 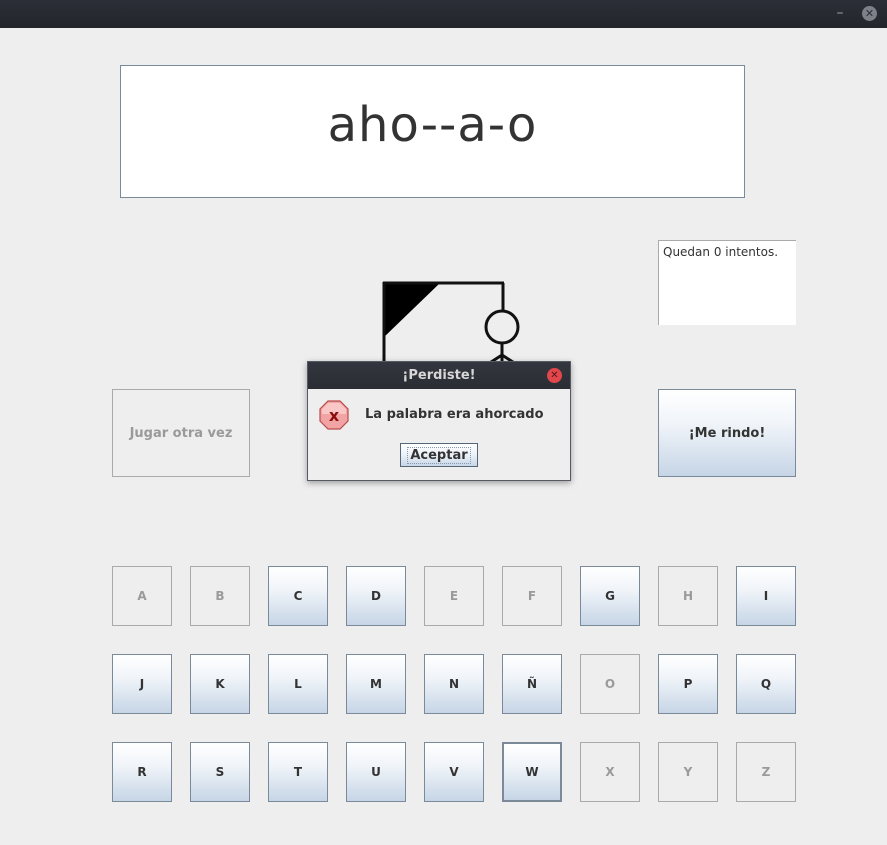 What do you see at coordinates (454, 596) in the screenshot?
I see `letter-key-e: E` at bounding box center [454, 596].